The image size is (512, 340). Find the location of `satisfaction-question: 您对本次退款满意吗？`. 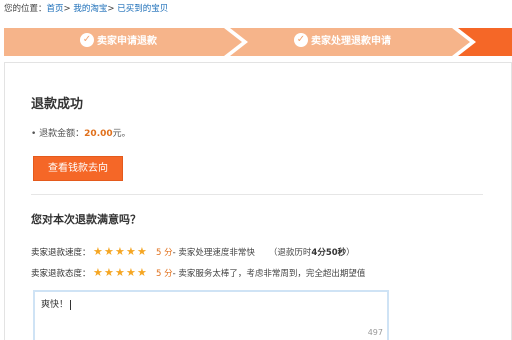

satisfaction-question: 您对本次退款满意吗？ is located at coordinates (86, 219).